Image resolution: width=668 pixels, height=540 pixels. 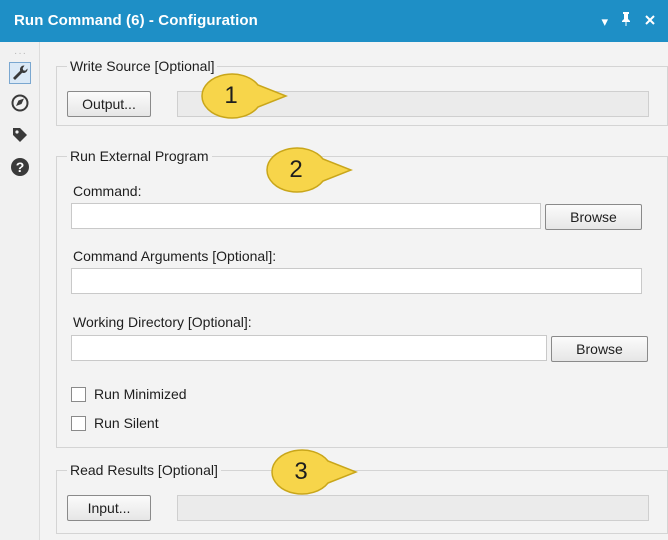 I want to click on run-minimized-label: Run Minimized, so click(x=140, y=394).